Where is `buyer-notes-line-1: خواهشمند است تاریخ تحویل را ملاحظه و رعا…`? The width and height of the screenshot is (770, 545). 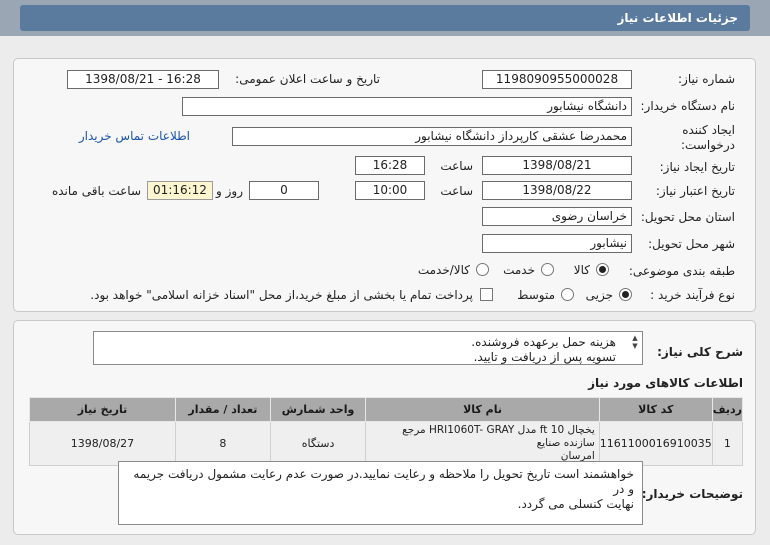
buyer-notes-line-1: خواهشمند است تاریخ تحویل را ملاحظه و رعا… is located at coordinates (383, 481).